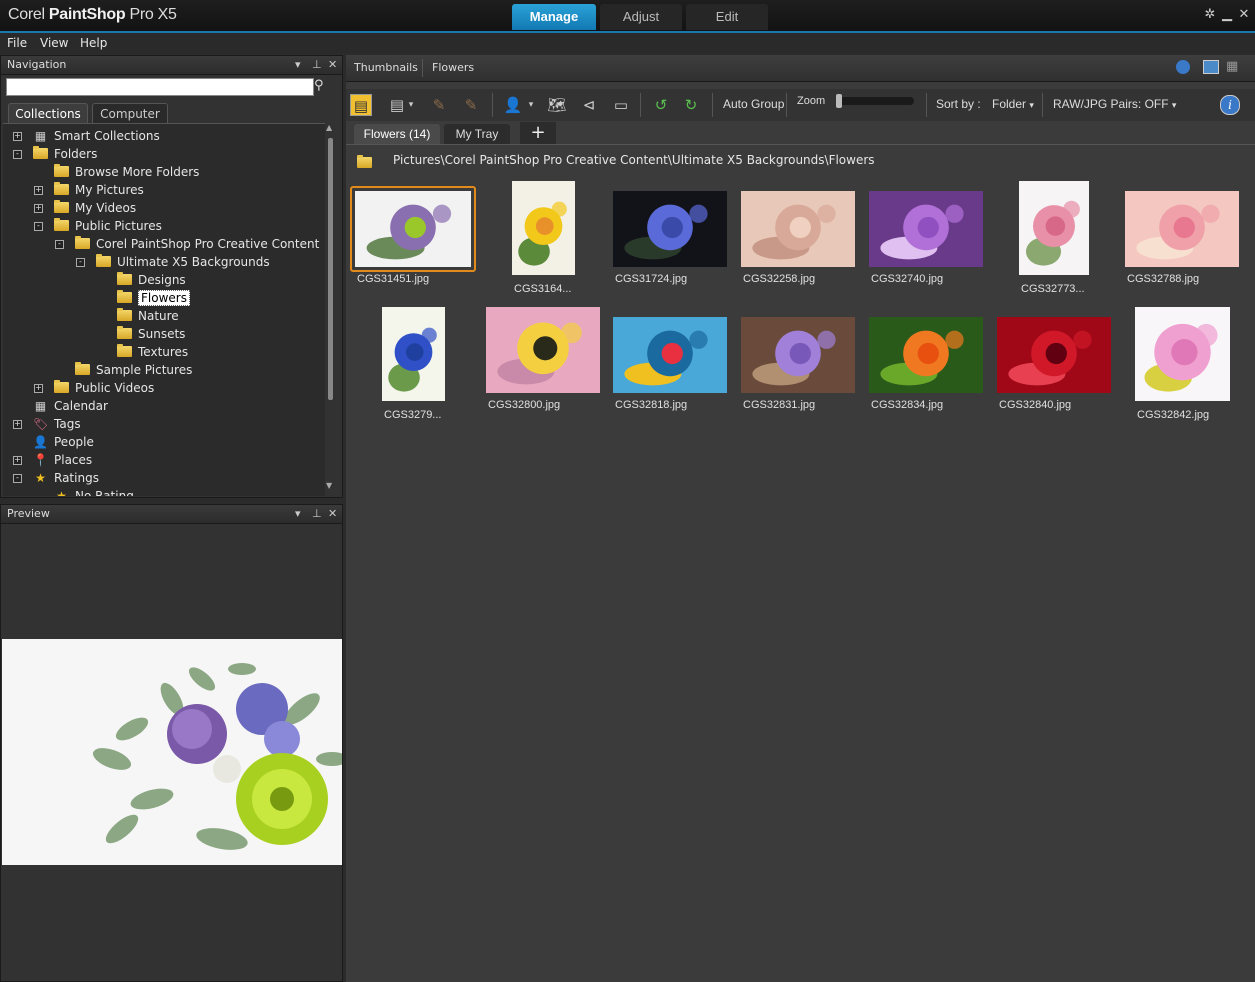  What do you see at coordinates (661, 105) in the screenshot?
I see `rotate-left-icon: ↺` at bounding box center [661, 105].